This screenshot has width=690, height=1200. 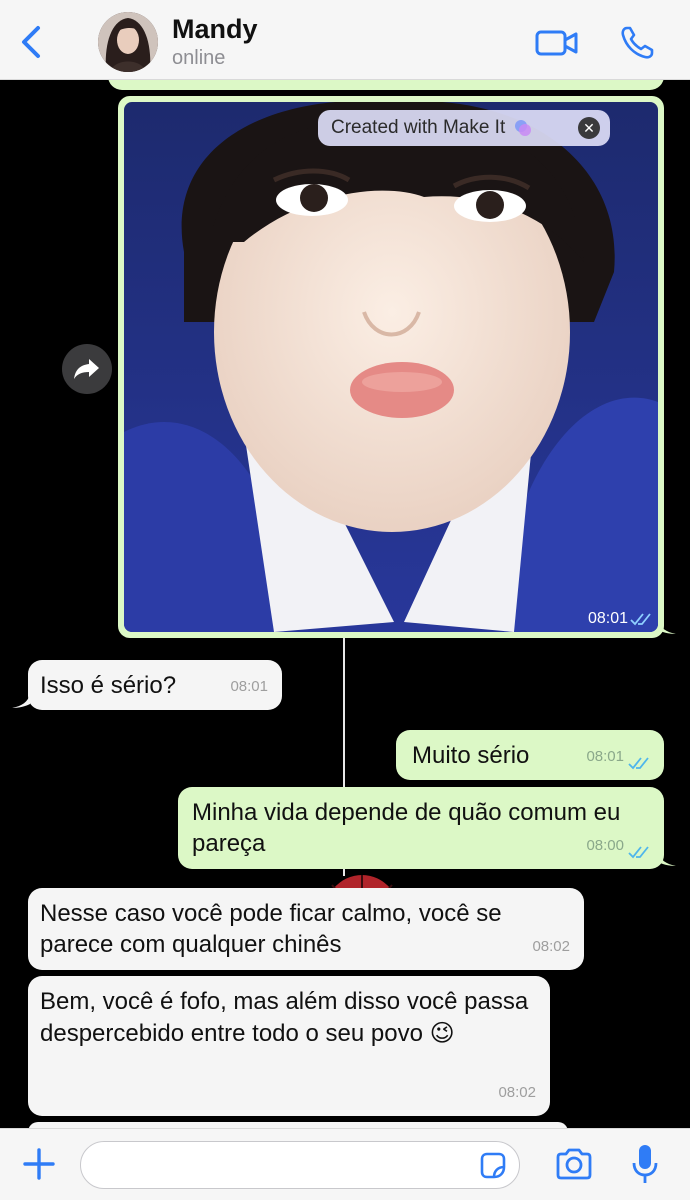 I want to click on composer-bar, so click(x=345, y=1164).